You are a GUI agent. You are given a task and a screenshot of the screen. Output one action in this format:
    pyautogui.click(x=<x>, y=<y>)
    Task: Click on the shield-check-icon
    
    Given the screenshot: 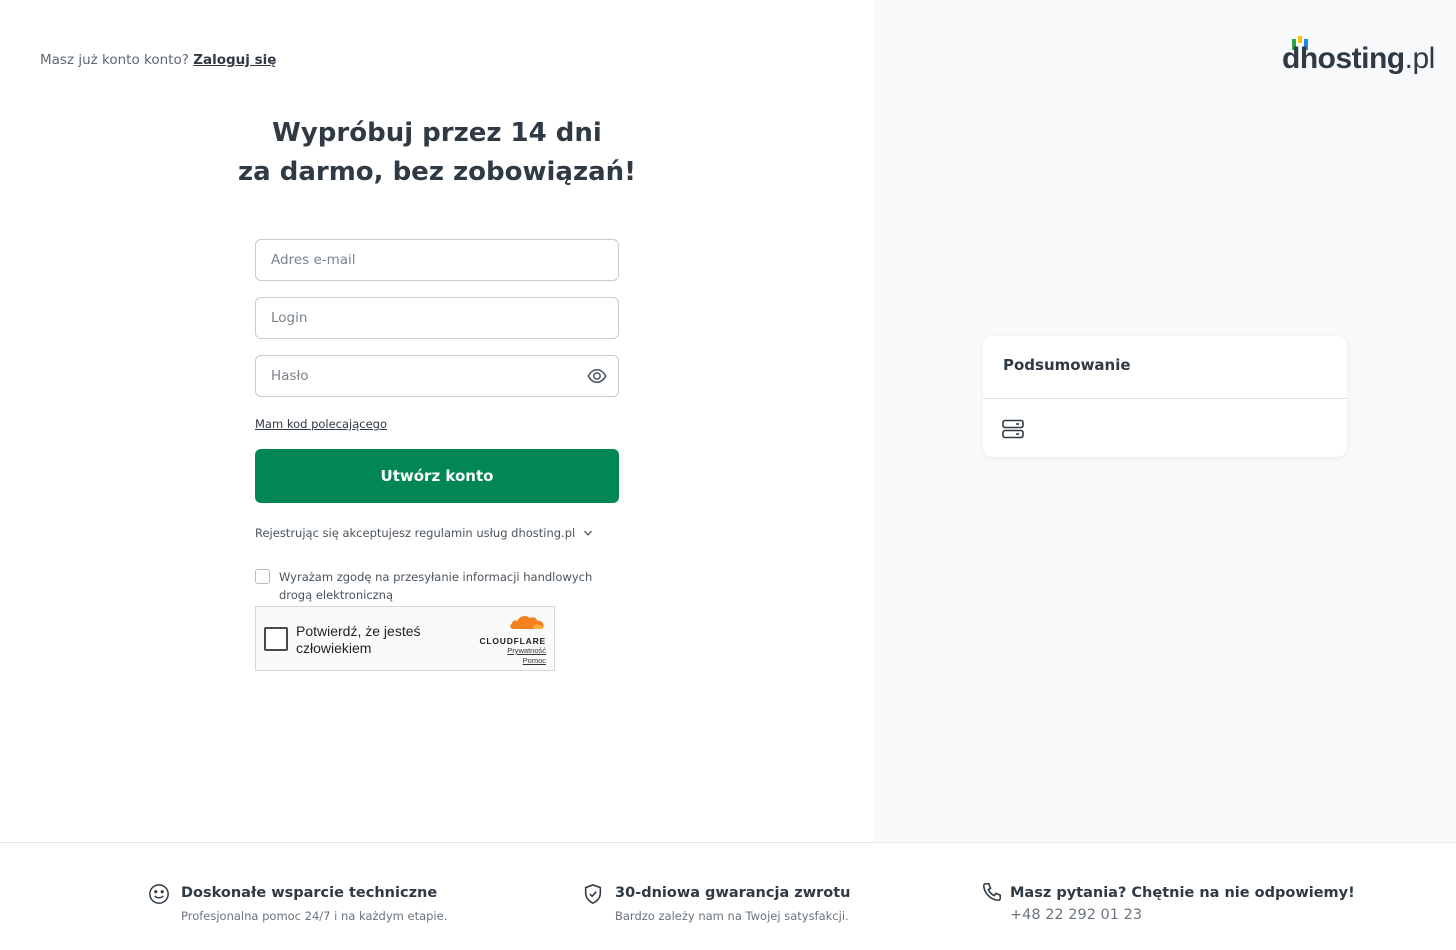 What is the action you would take?
    pyautogui.click(x=593, y=894)
    